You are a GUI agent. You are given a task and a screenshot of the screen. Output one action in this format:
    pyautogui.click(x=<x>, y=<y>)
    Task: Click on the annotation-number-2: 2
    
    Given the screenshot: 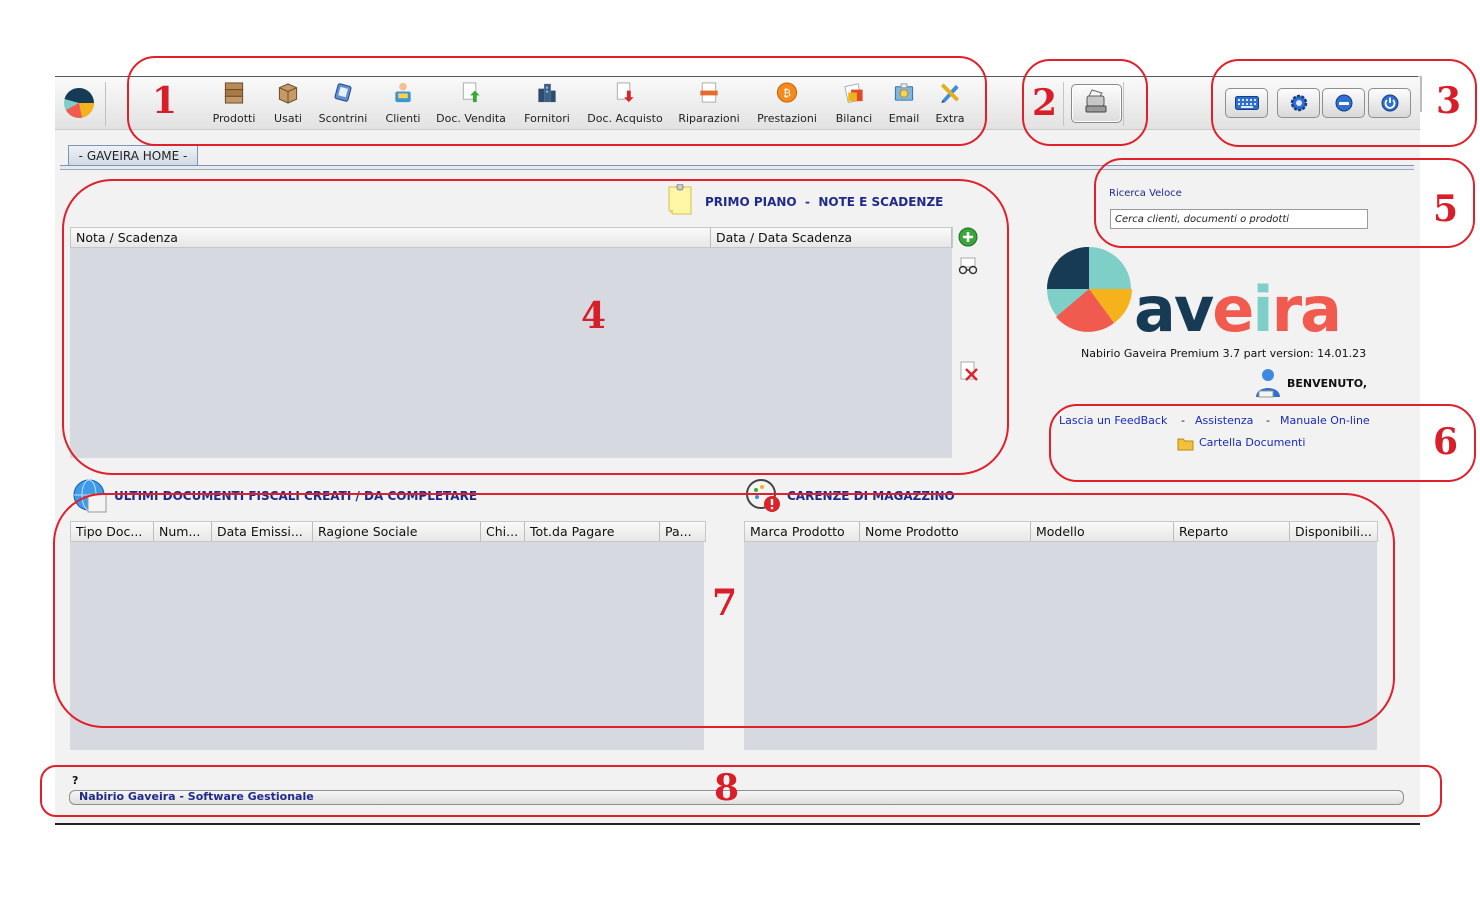 What is the action you would take?
    pyautogui.click(x=1045, y=103)
    